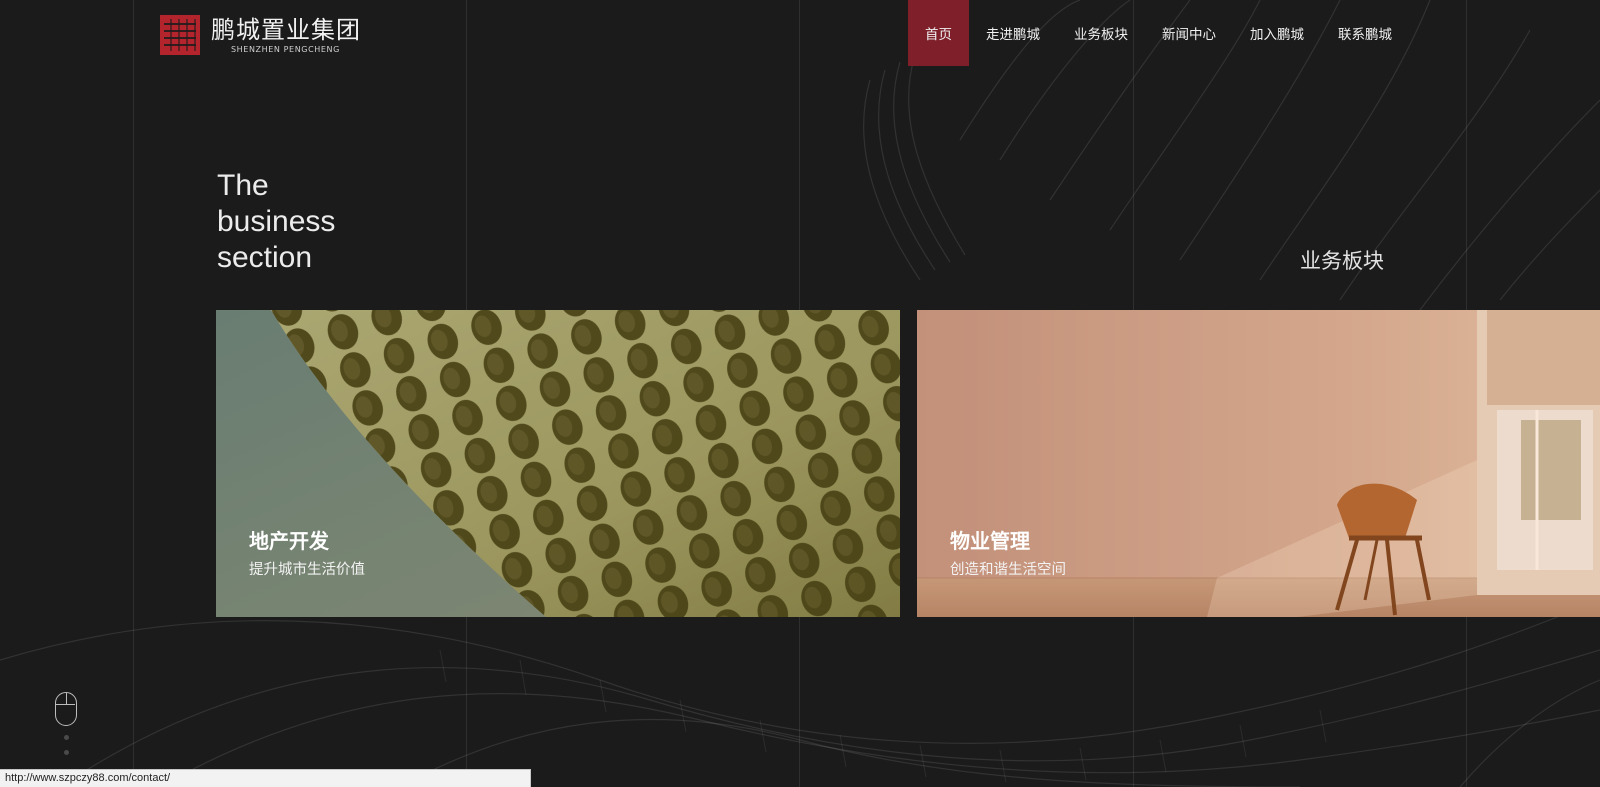  I want to click on main-nav: 首页 走进鹏城 业务板块 新闻中心 加入鹏城 联系鹏城, so click(1158, 33).